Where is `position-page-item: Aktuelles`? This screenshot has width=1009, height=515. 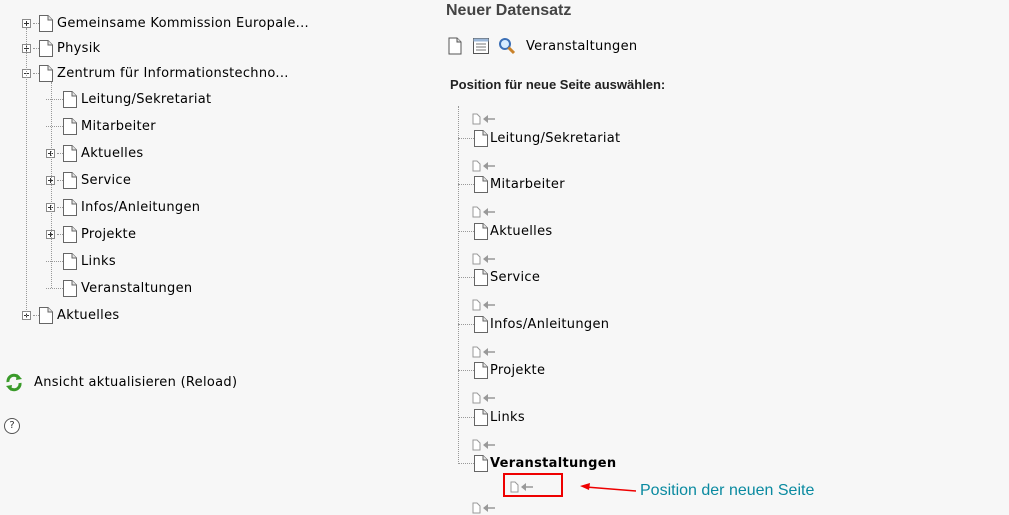 position-page-item: Aktuelles is located at coordinates (505, 231).